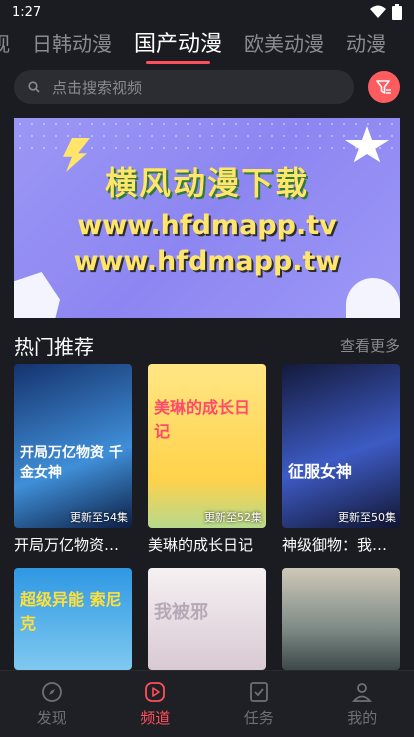 The image size is (414, 737). I want to click on video-card, so click(341, 619).